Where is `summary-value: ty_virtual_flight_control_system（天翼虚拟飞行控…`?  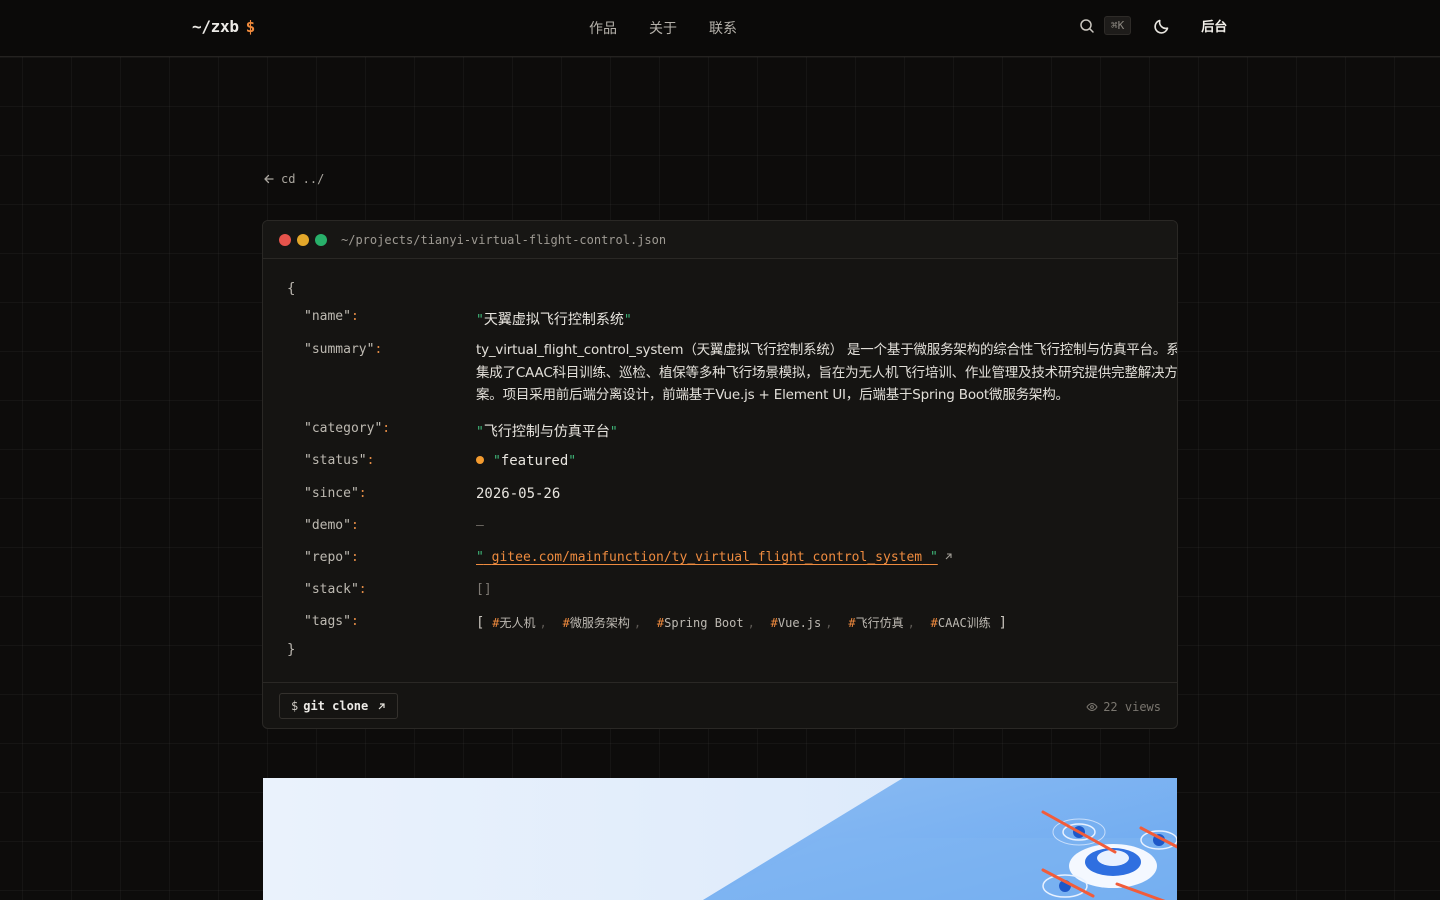
summary-value: ty_virtual_flight_control_system（天翼虚拟飞行控… is located at coordinates (827, 372).